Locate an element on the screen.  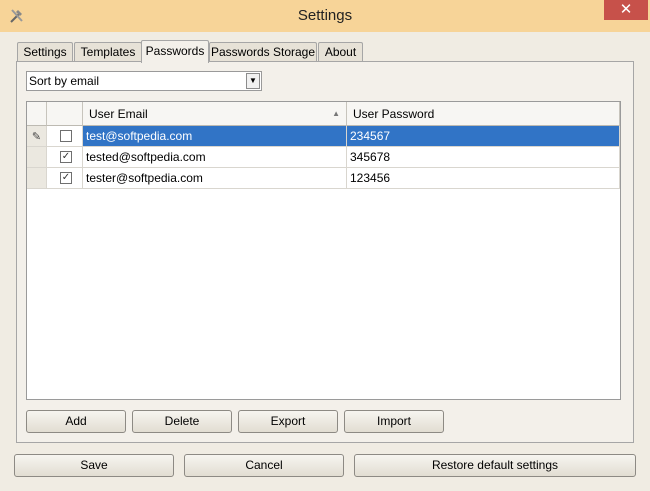
table-row: ✓ tested@softpedia.com 345678 is located at coordinates (323, 157).